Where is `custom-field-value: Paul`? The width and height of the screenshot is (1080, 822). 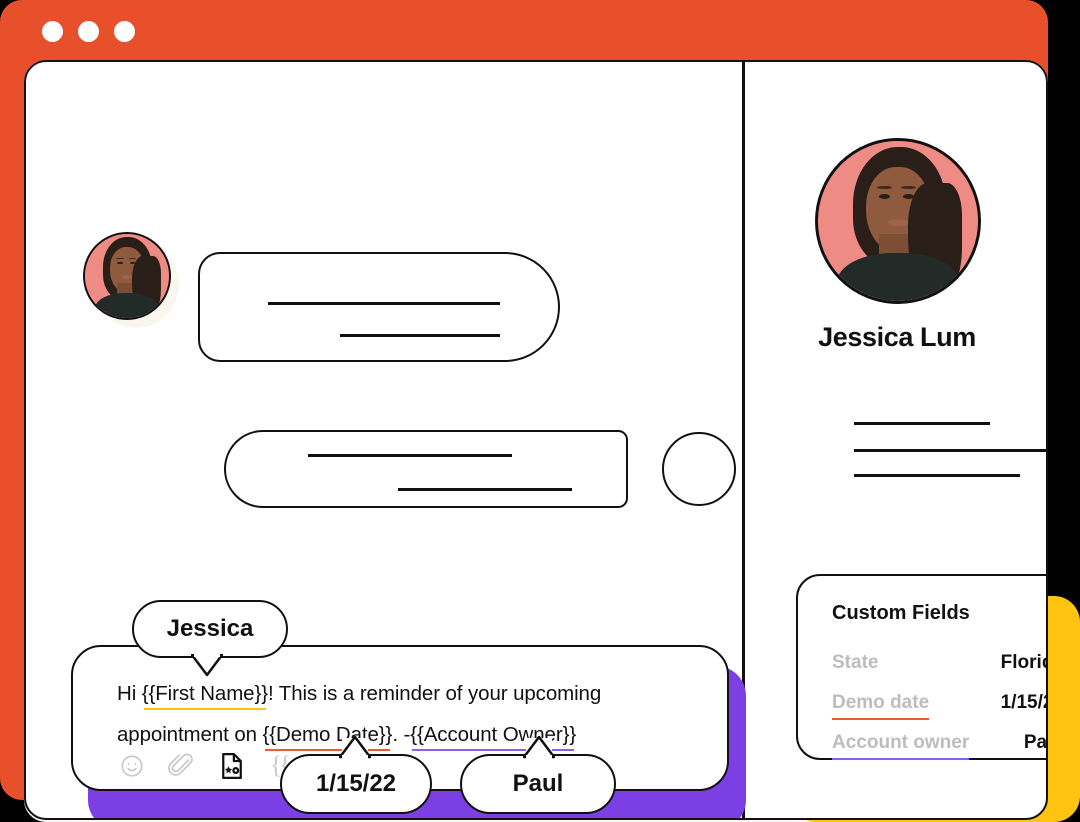 custom-field-value: Paul is located at coordinates (1035, 742).